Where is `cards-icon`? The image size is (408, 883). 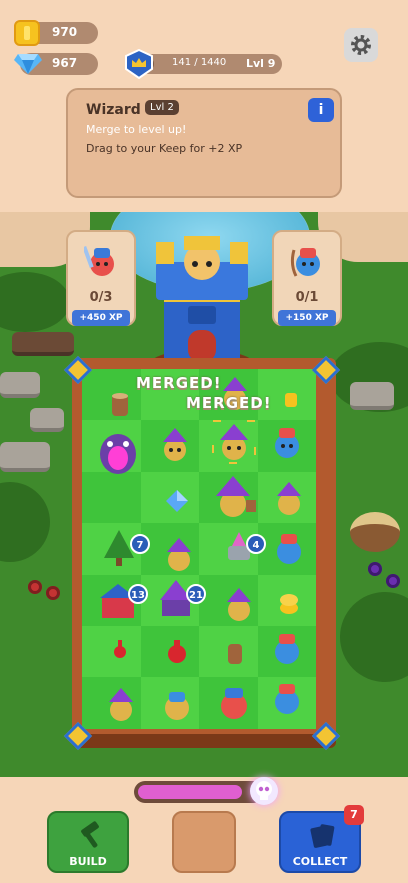 cards-icon is located at coordinates (322, 836).